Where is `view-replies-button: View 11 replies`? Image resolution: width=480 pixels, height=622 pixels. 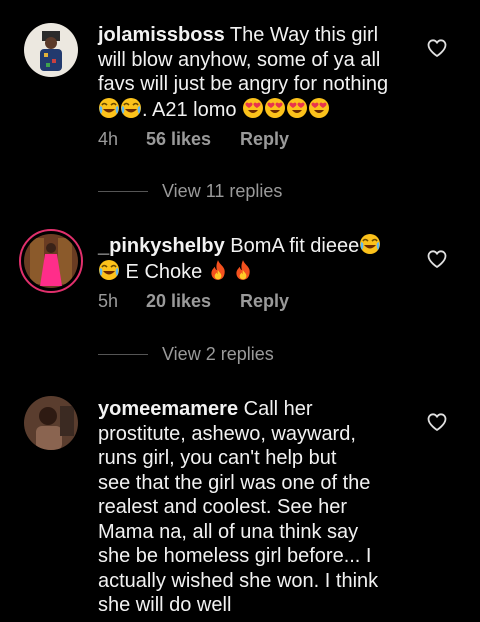
view-replies-button: View 11 replies is located at coordinates (190, 191).